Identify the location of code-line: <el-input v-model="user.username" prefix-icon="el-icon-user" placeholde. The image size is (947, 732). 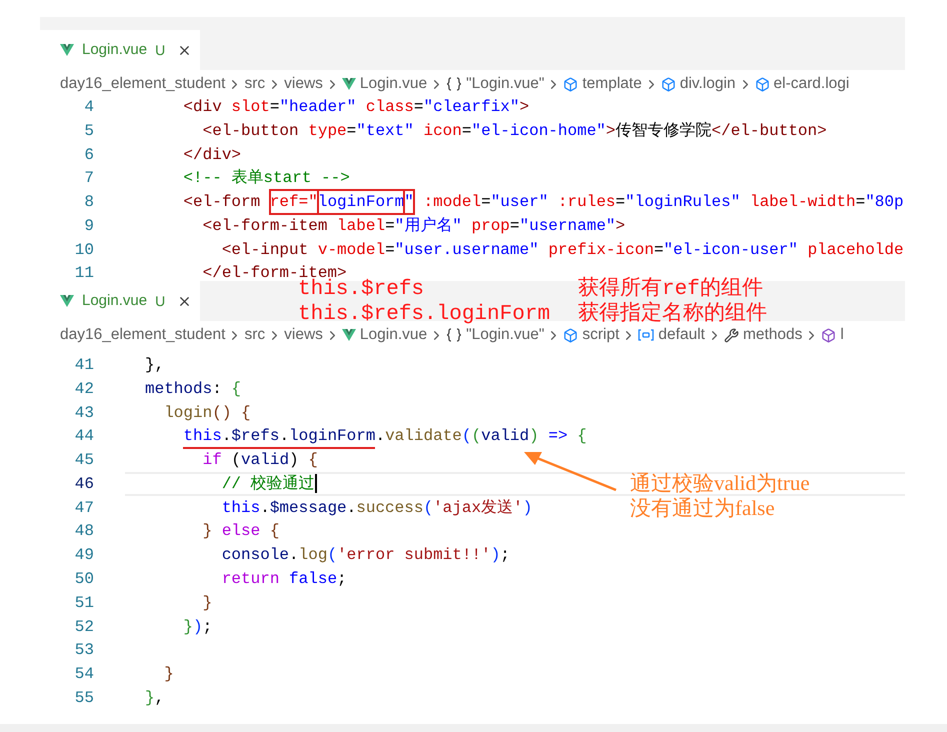
(562, 250).